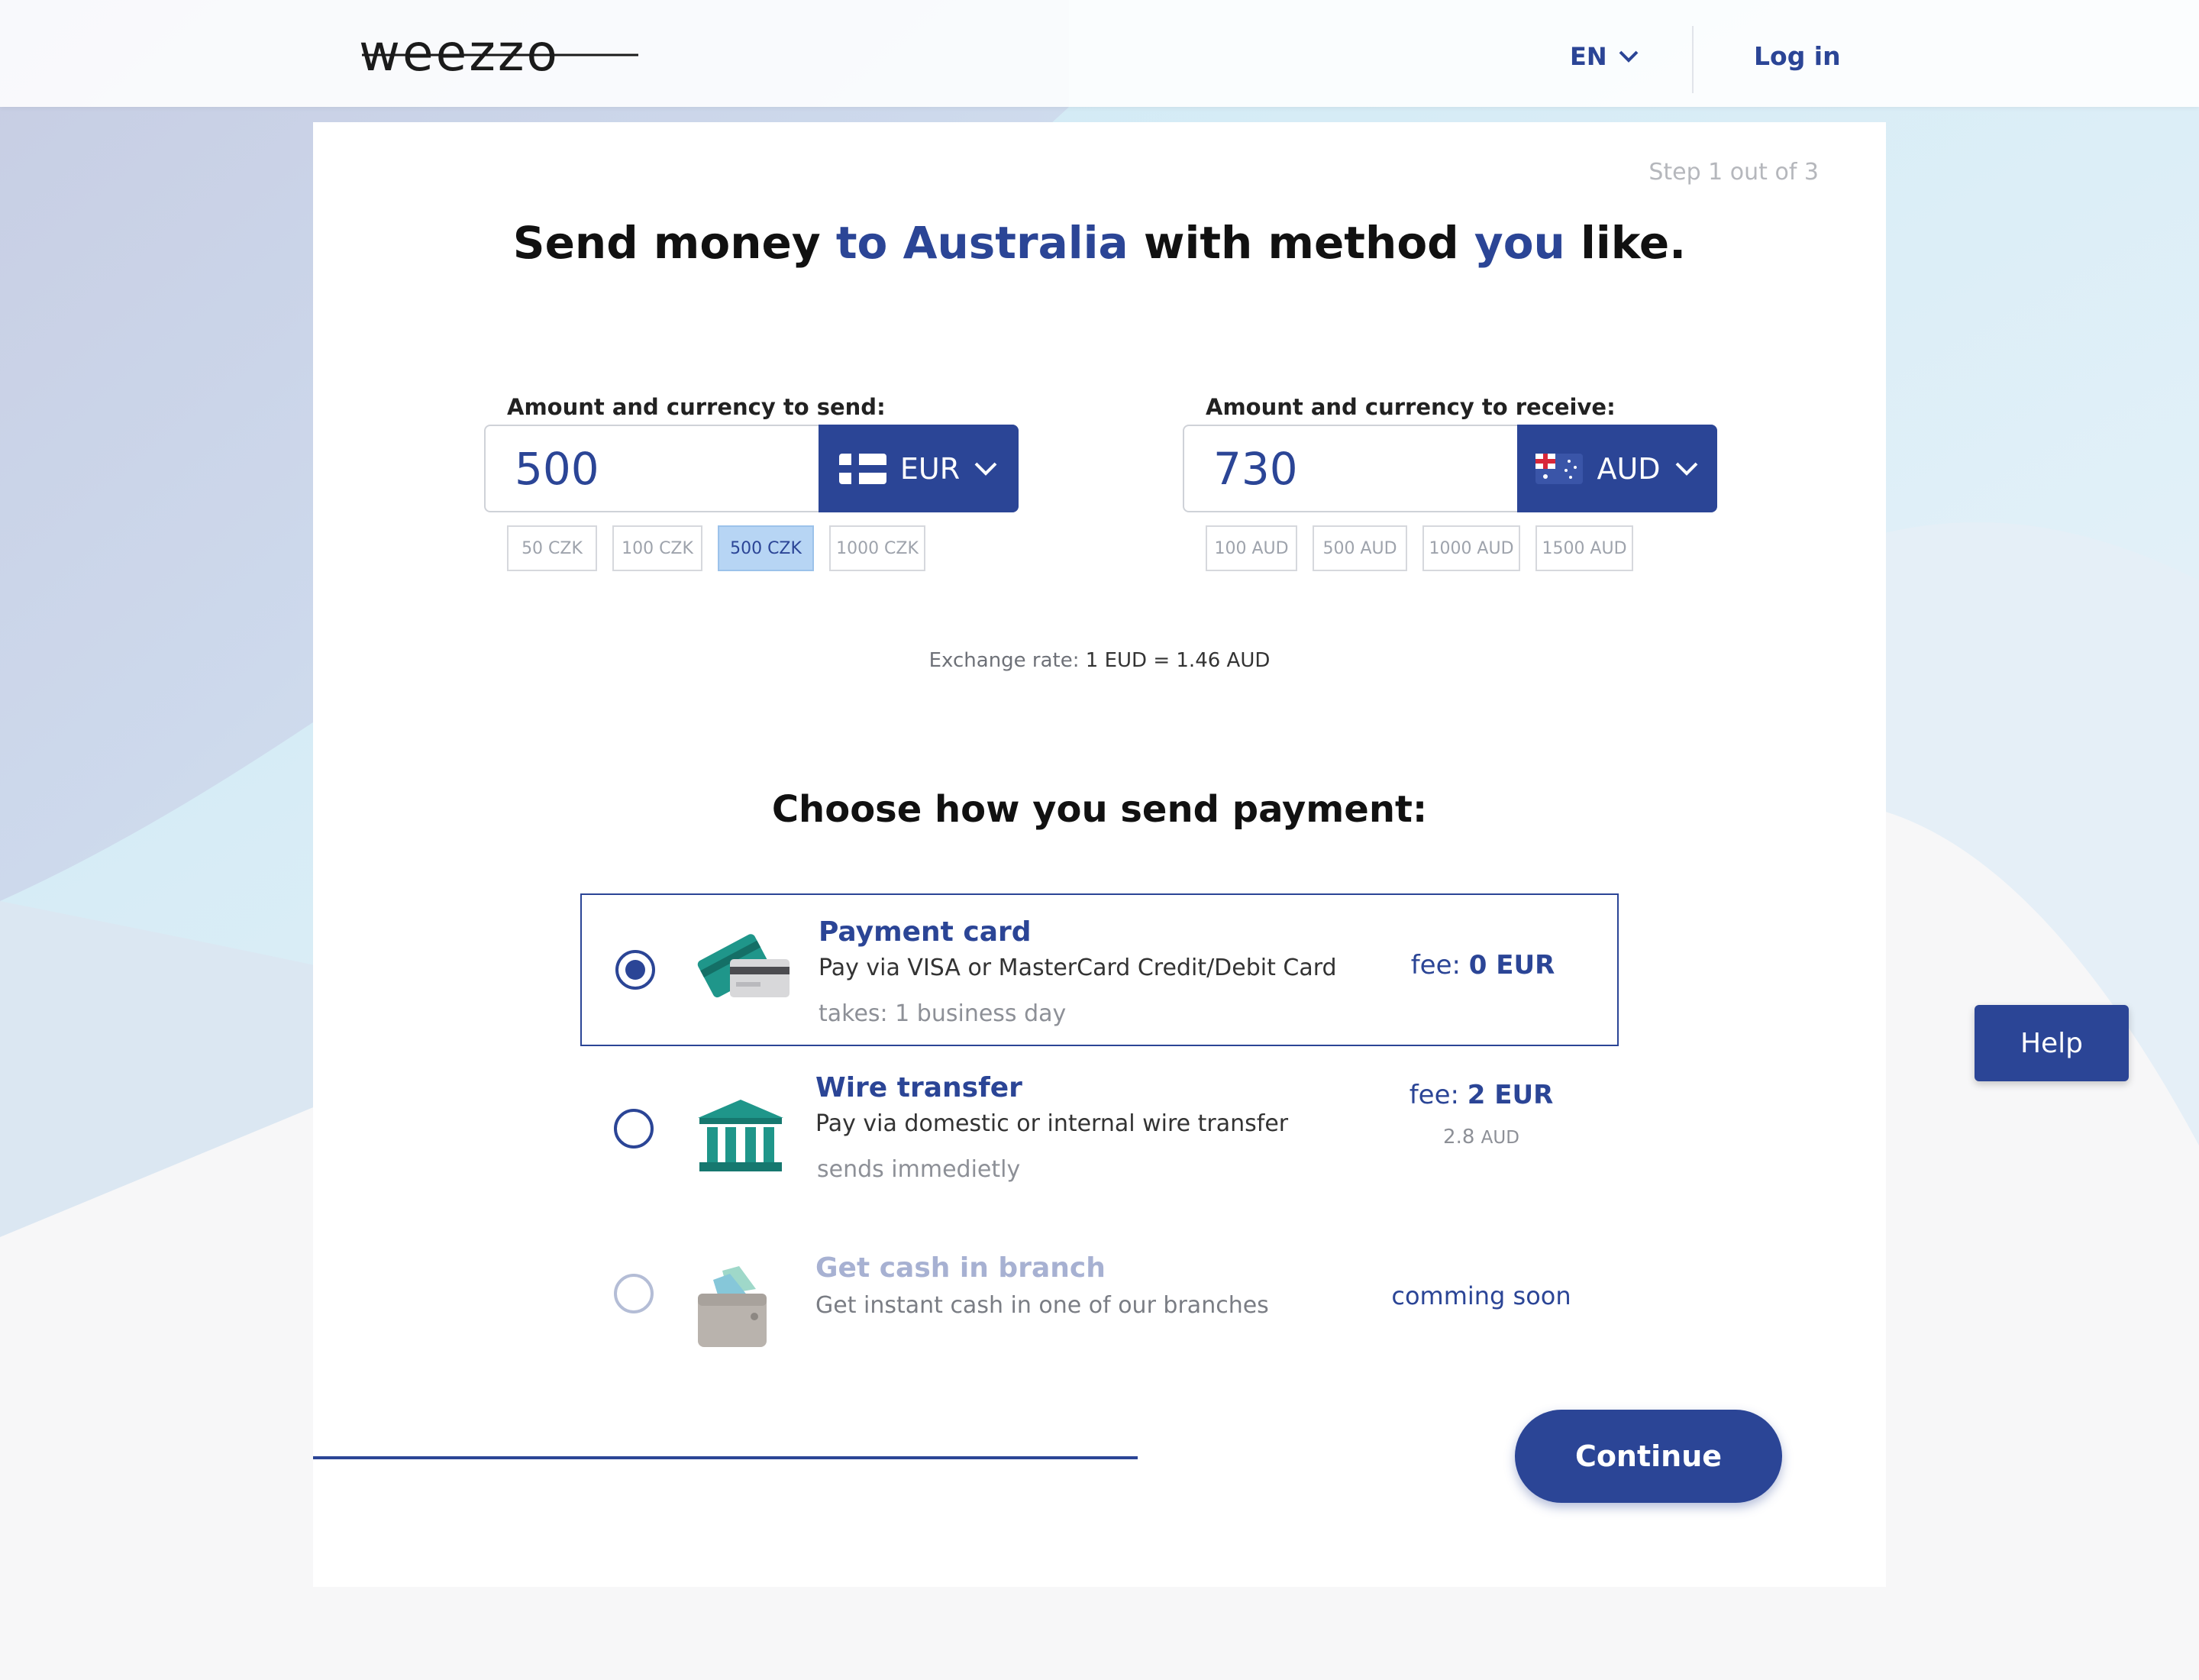 This screenshot has height=1680, width=2199. Describe the element at coordinates (716, 548) in the screenshot. I see `send-quick-amounts: 50 CZK 100 CZK 500 CZK 1000 CZK` at that location.